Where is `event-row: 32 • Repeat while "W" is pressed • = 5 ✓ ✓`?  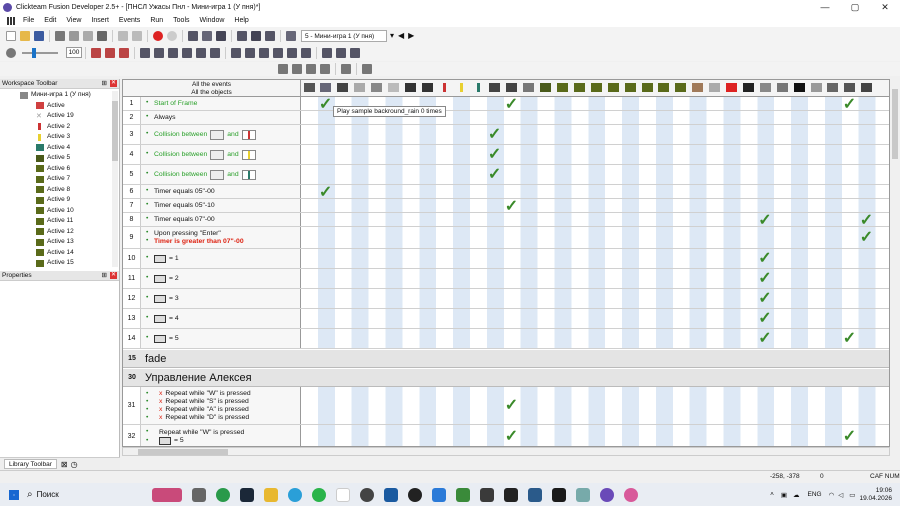
event-row: 32 • Repeat while "W" is pressed • = 5 ✓ ✓ is located at coordinates (506, 435).